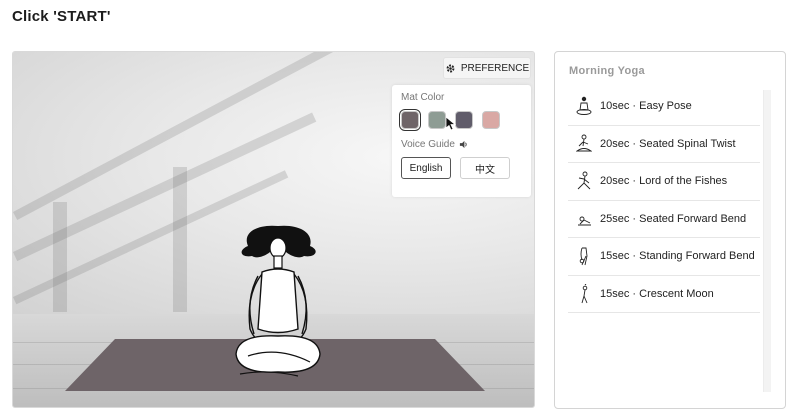 Image resolution: width=800 pixels, height=420 pixels. I want to click on easy-pose-icon, so click(584, 106).